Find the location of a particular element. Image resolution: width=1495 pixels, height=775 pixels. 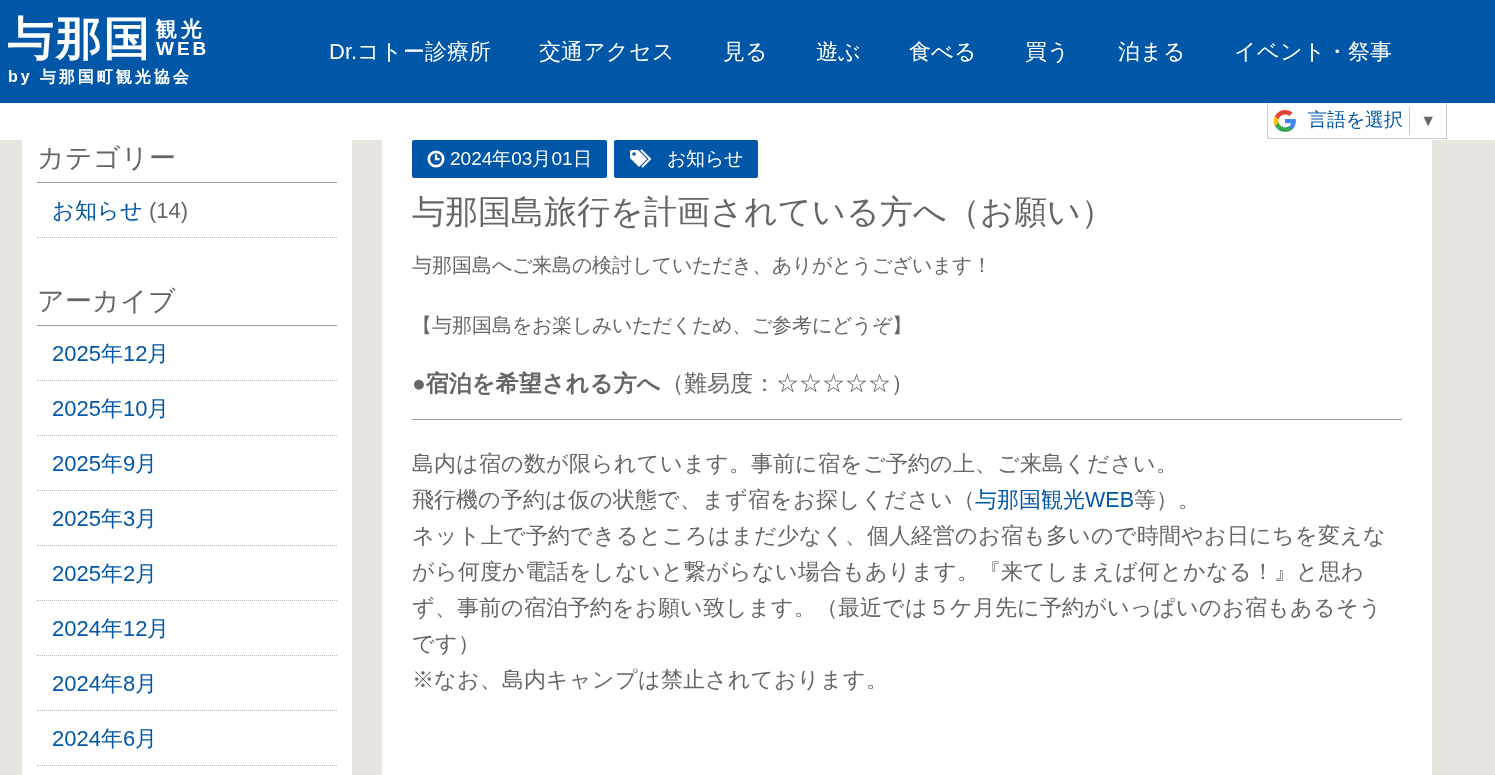

nav-link: 泊まる is located at coordinates (1152, 51).